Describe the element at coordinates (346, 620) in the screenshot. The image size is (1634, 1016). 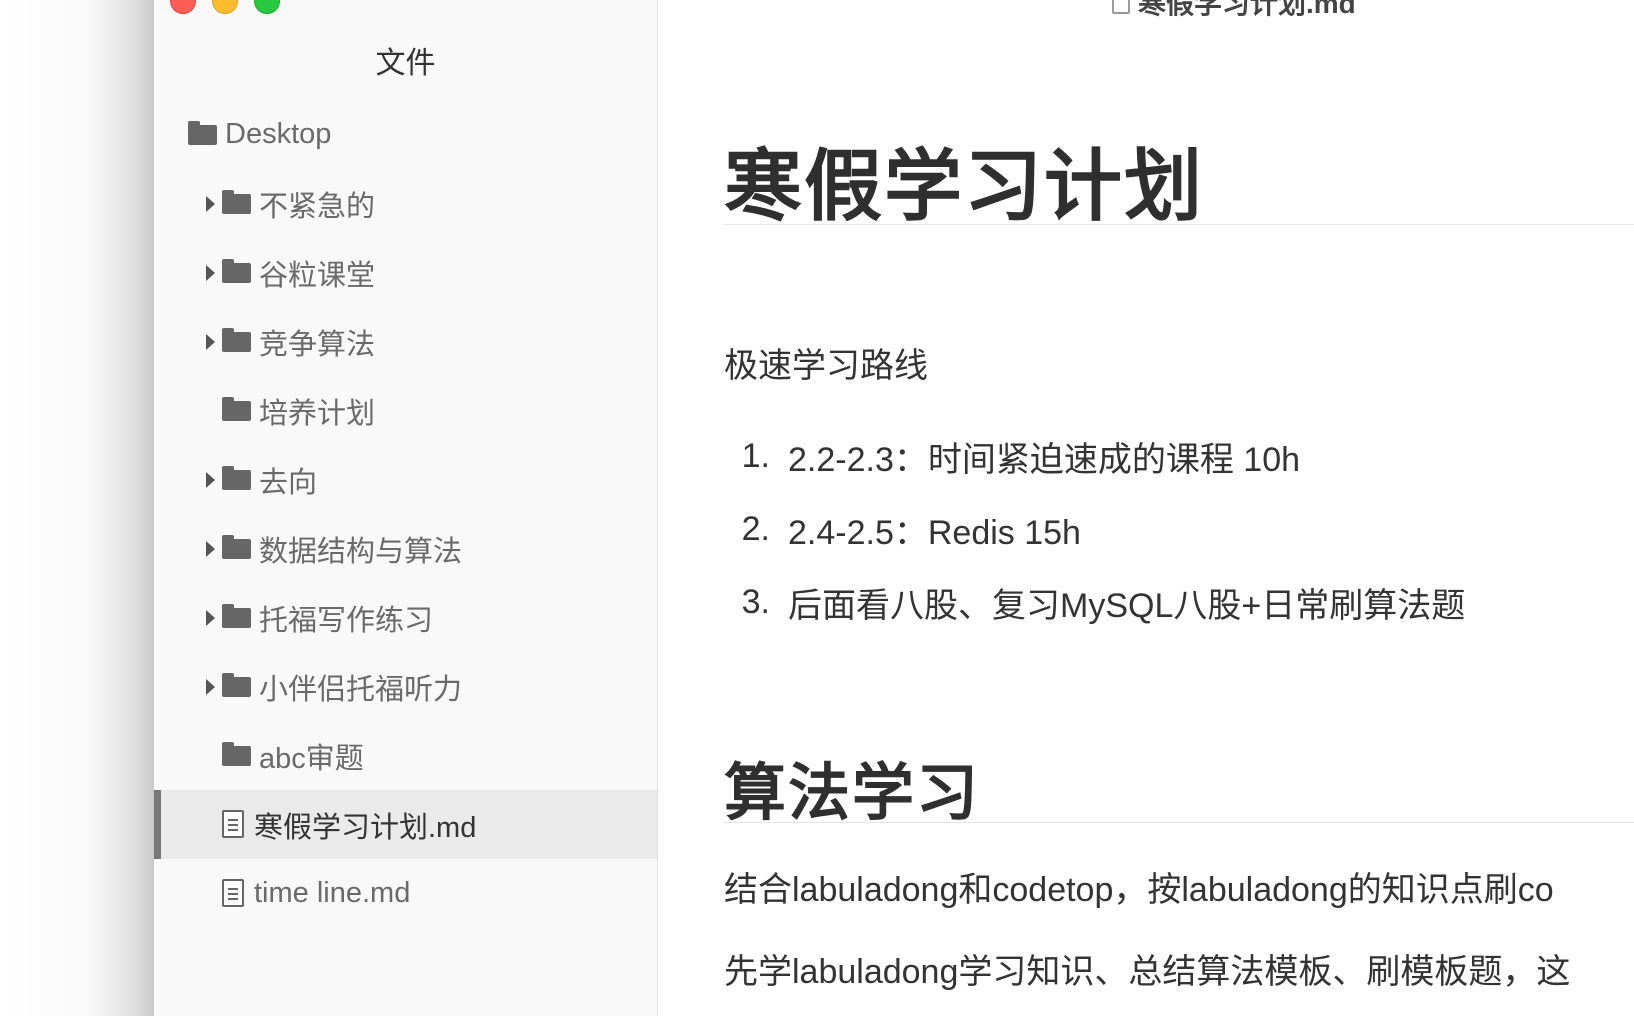
I see `tree-item-label: 托福写作练习` at that location.